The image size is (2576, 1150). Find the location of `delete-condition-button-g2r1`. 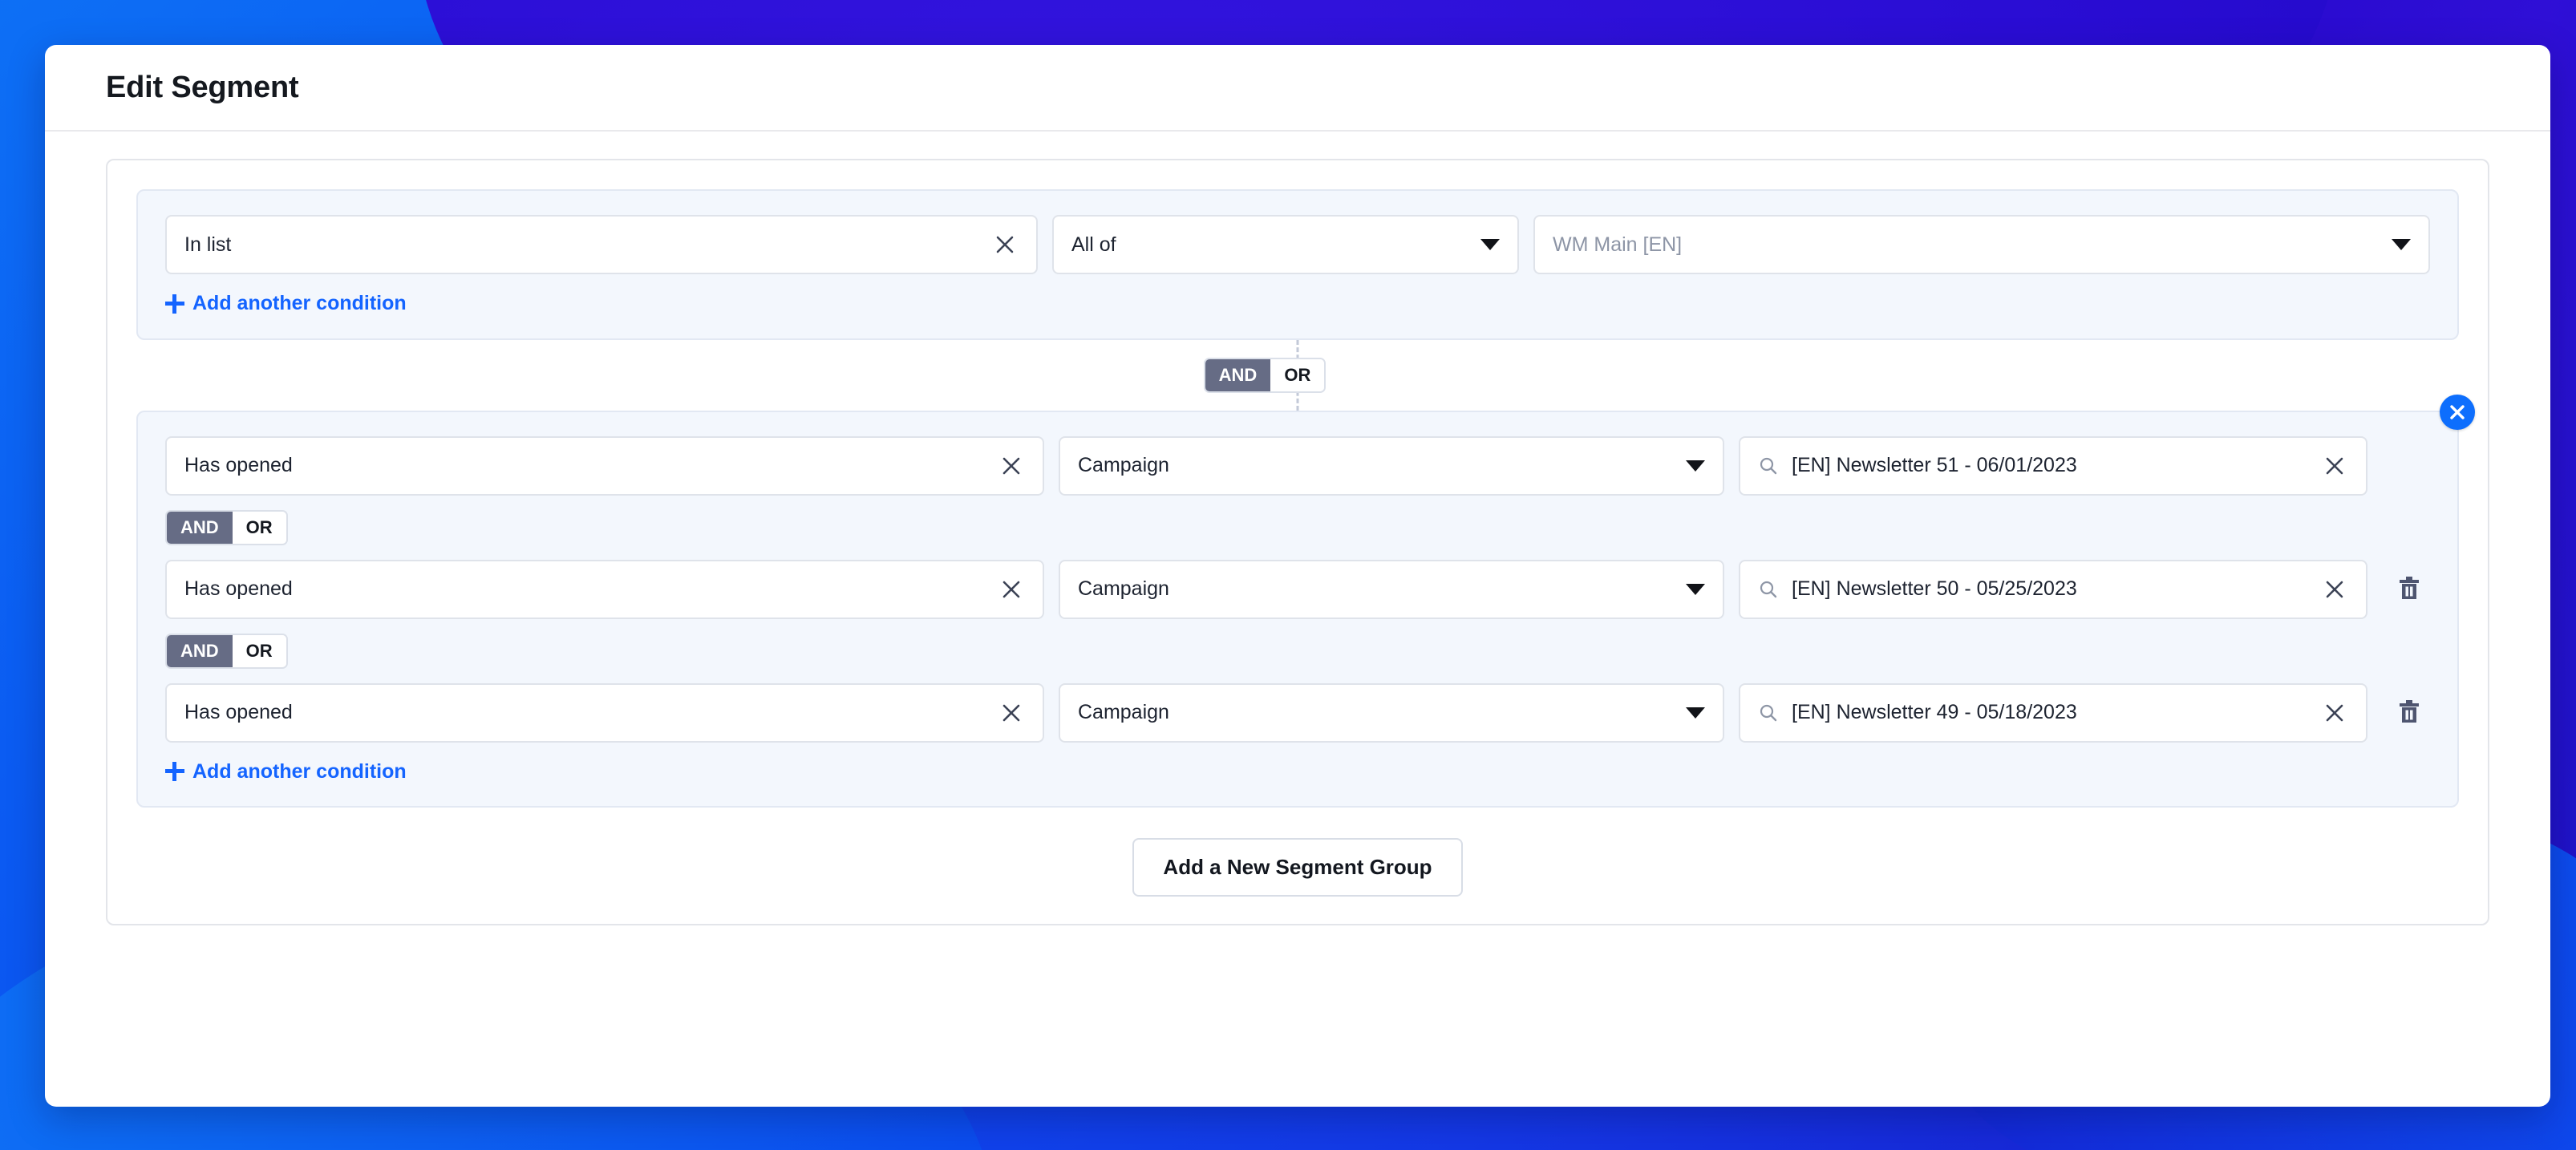

delete-condition-button-g2r1 is located at coordinates (2409, 589).